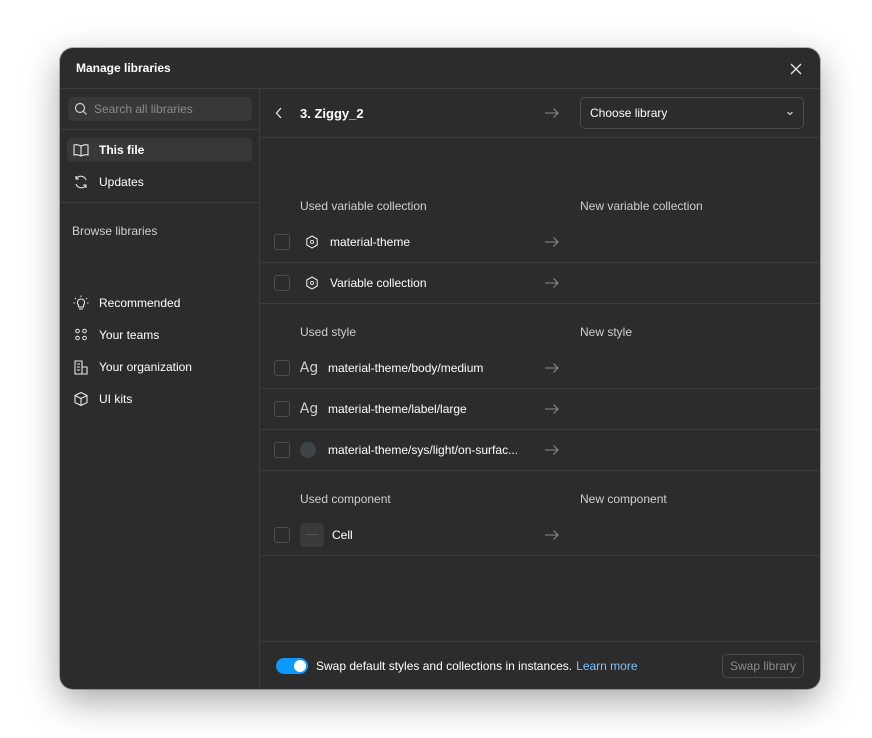 This screenshot has width=872, height=738. I want to click on swap-library-button: Swap library, so click(763, 666).